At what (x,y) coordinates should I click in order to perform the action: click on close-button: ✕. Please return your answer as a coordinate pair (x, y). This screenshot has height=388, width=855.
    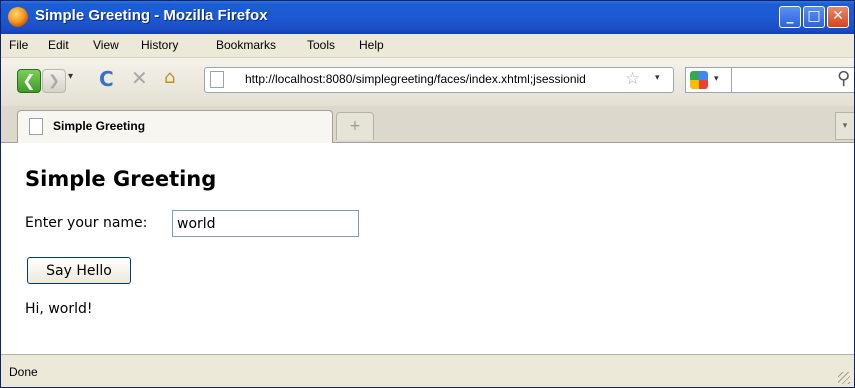
    Looking at the image, I should click on (838, 17).